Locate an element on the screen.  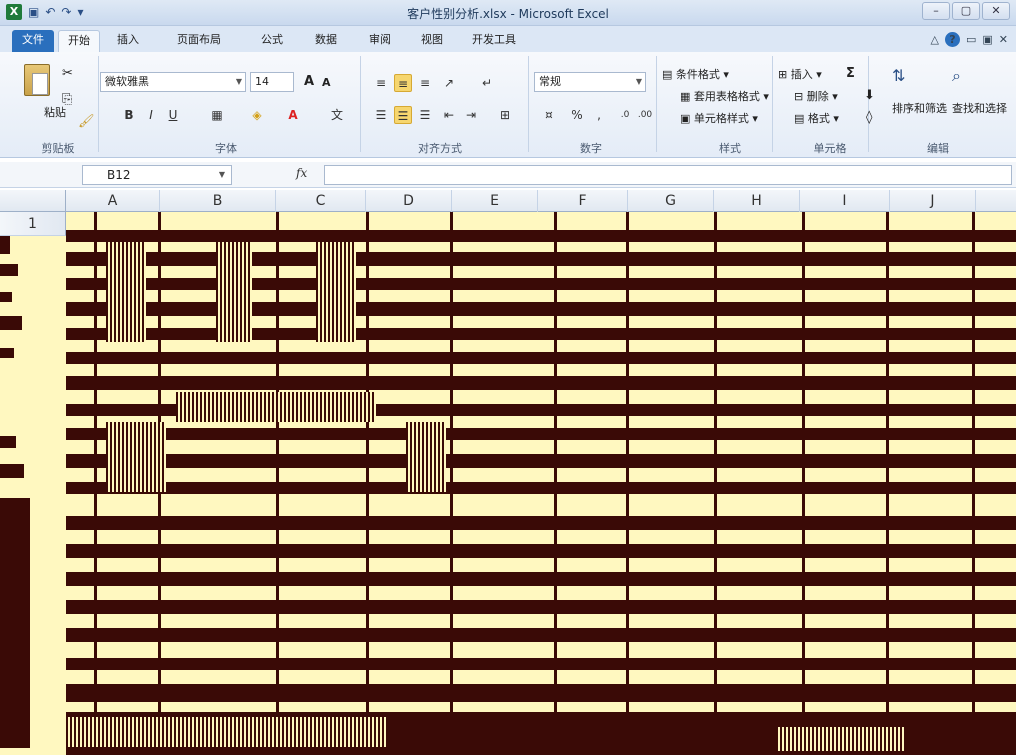
insert-cells-icon: ⊞ is located at coordinates (784, 74).